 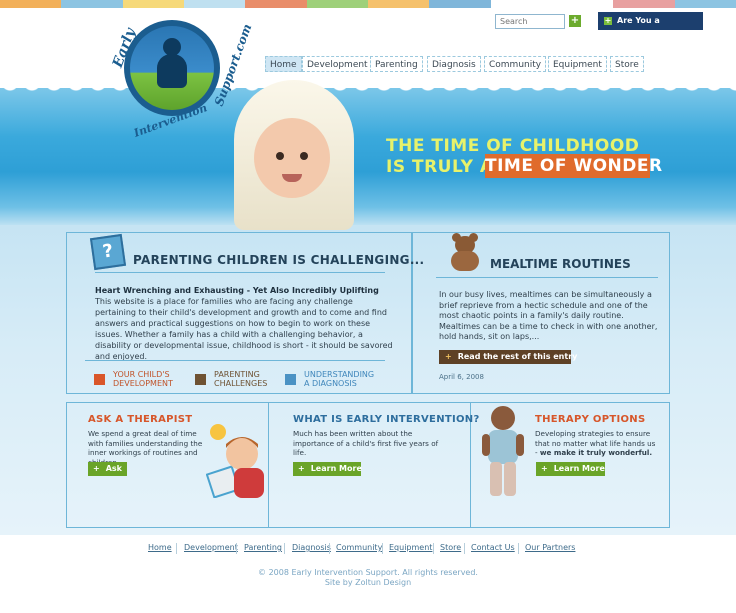 I want to click on ask-therapist-heading: ASK A THERAPIST, so click(x=140, y=419).